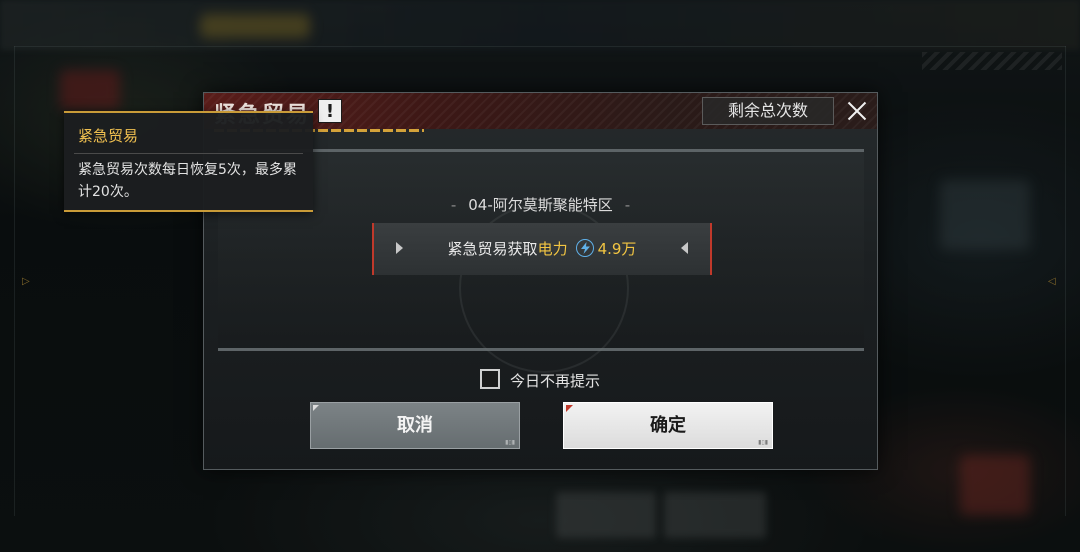  What do you see at coordinates (188, 153) in the screenshot?
I see `tooltip-divider` at bounding box center [188, 153].